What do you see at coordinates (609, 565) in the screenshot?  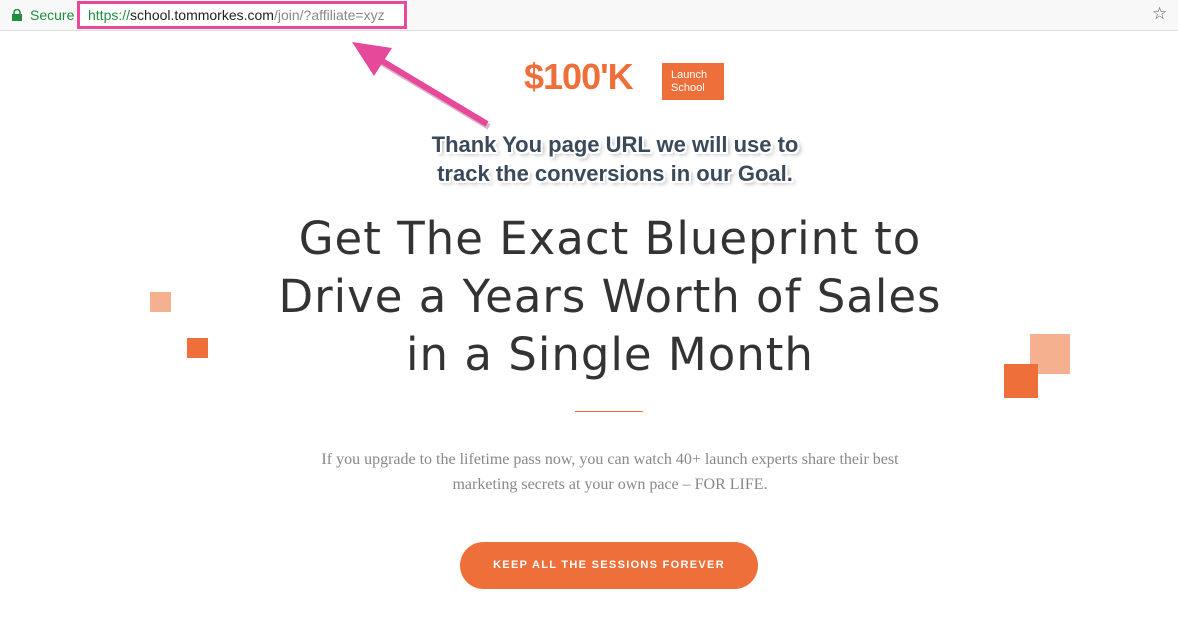 I see `keep-sessions-button: KEEP ALL THE SESSIONS FOREVER` at bounding box center [609, 565].